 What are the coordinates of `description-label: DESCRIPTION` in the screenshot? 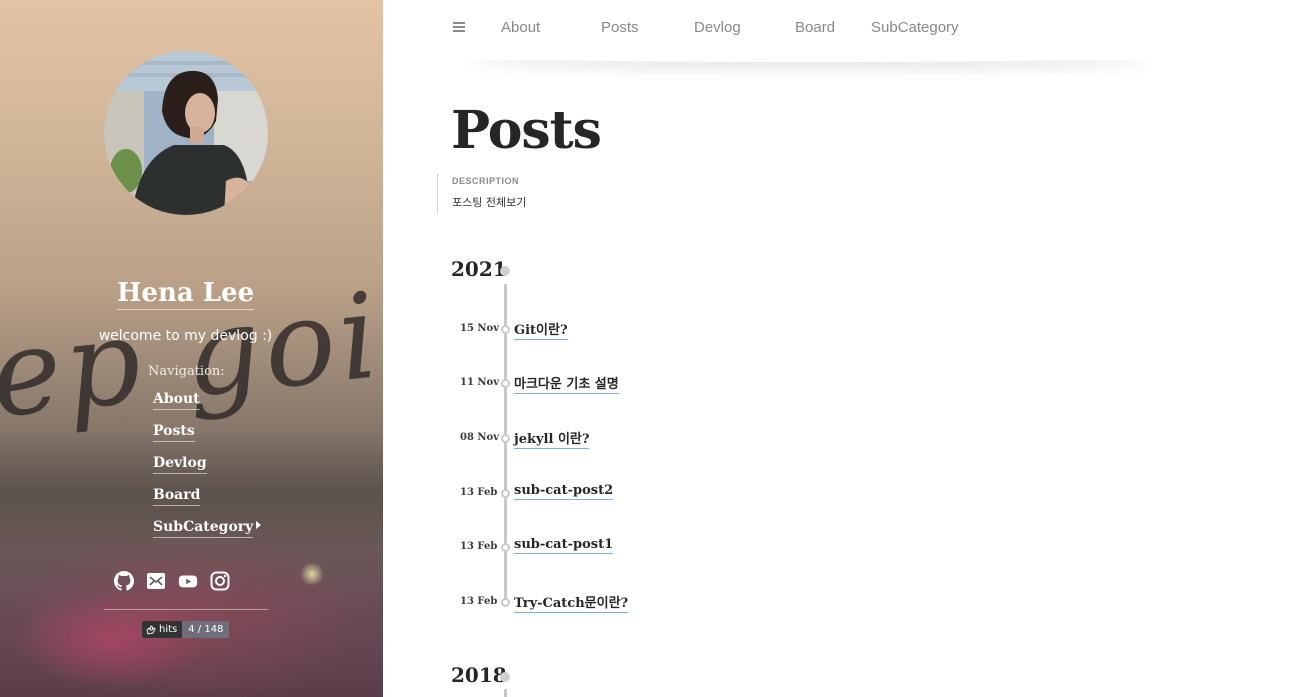 It's located at (486, 181).